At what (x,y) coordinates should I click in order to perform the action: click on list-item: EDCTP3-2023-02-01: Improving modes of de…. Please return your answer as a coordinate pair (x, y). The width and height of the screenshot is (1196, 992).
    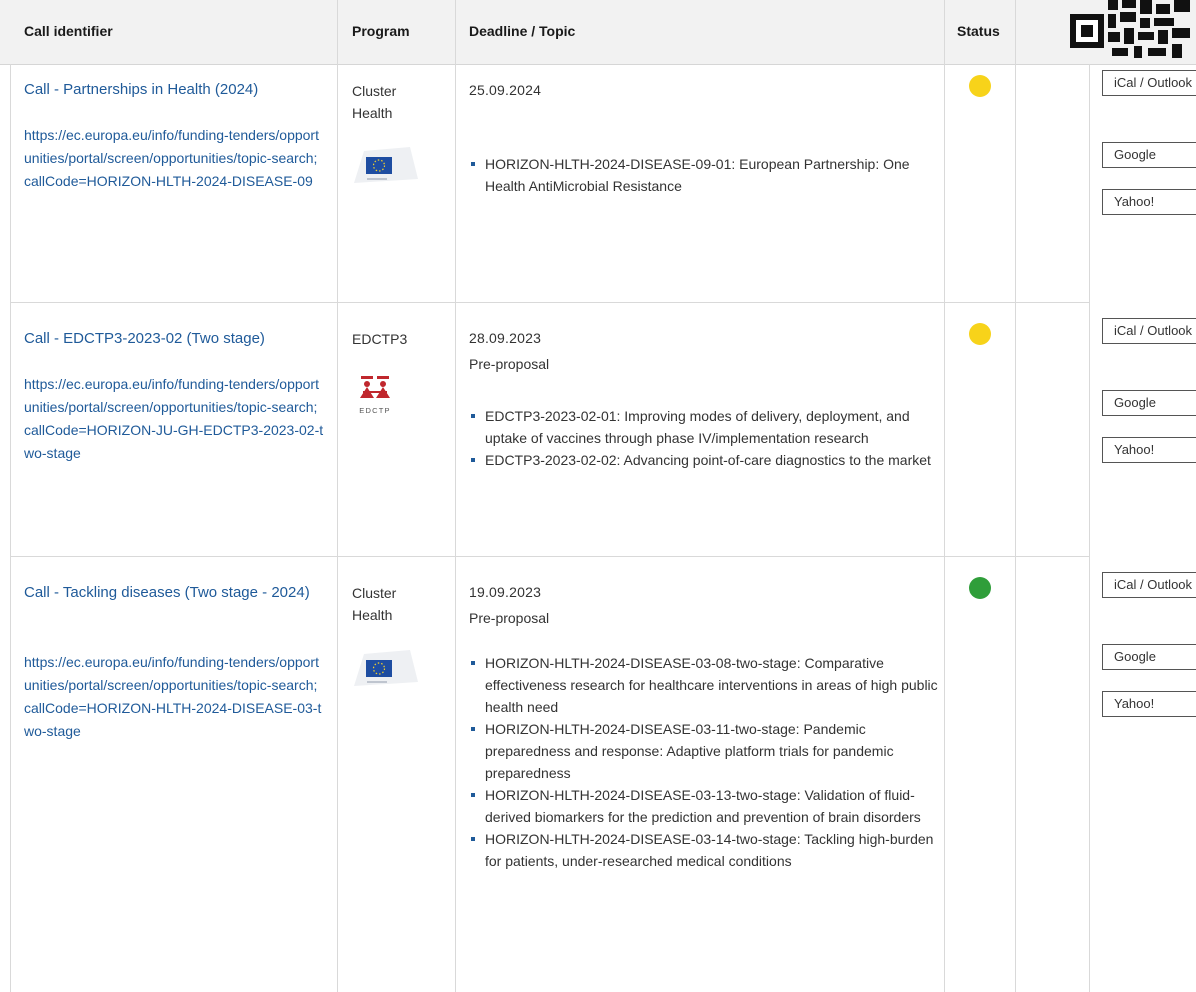
    Looking at the image, I should click on (704, 427).